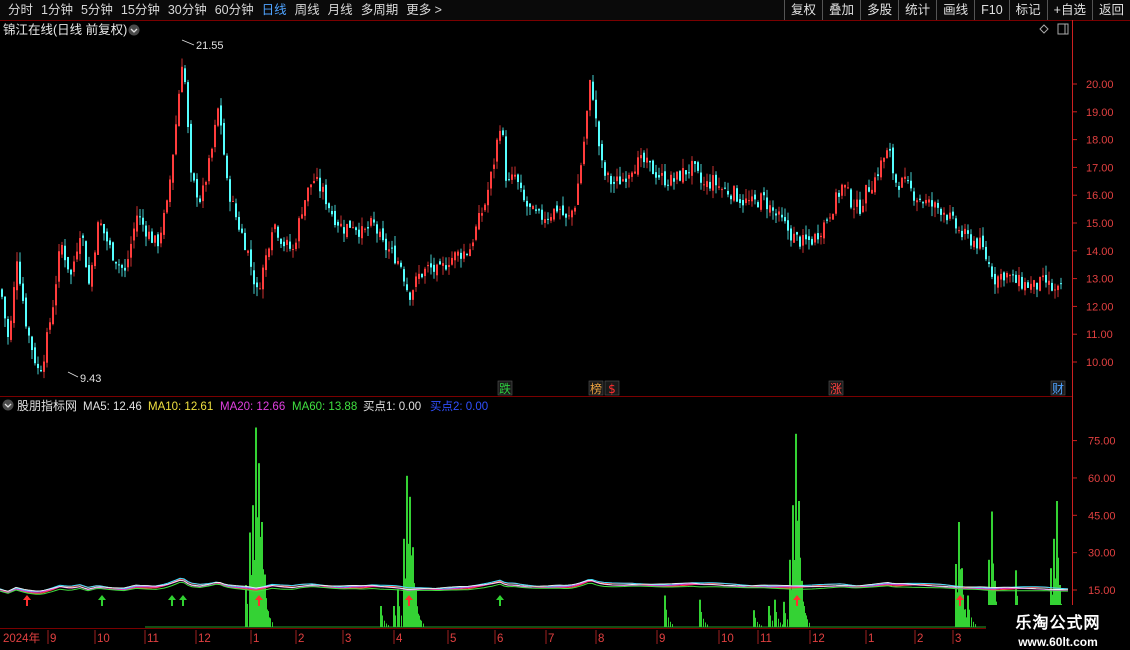  Describe the element at coordinates (1063, 29) in the screenshot. I see `panel-toggle-icon` at that location.